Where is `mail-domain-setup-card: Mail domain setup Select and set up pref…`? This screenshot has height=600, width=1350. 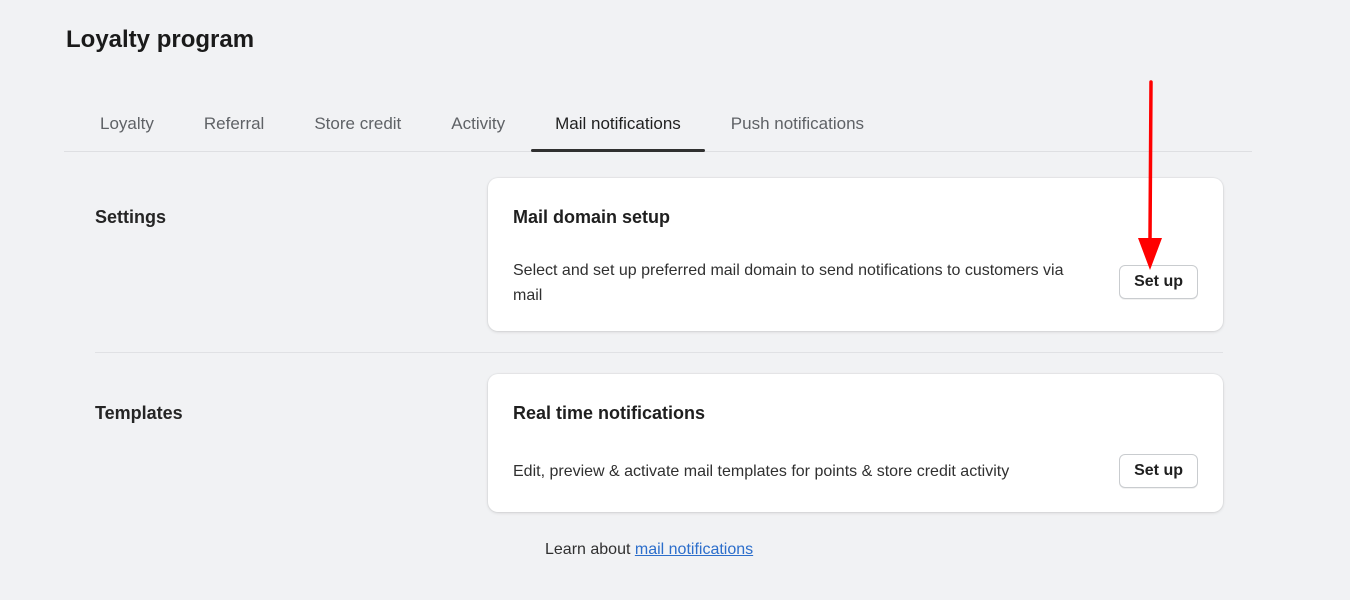
mail-domain-setup-card: Mail domain setup Select and set up pref… is located at coordinates (855, 254).